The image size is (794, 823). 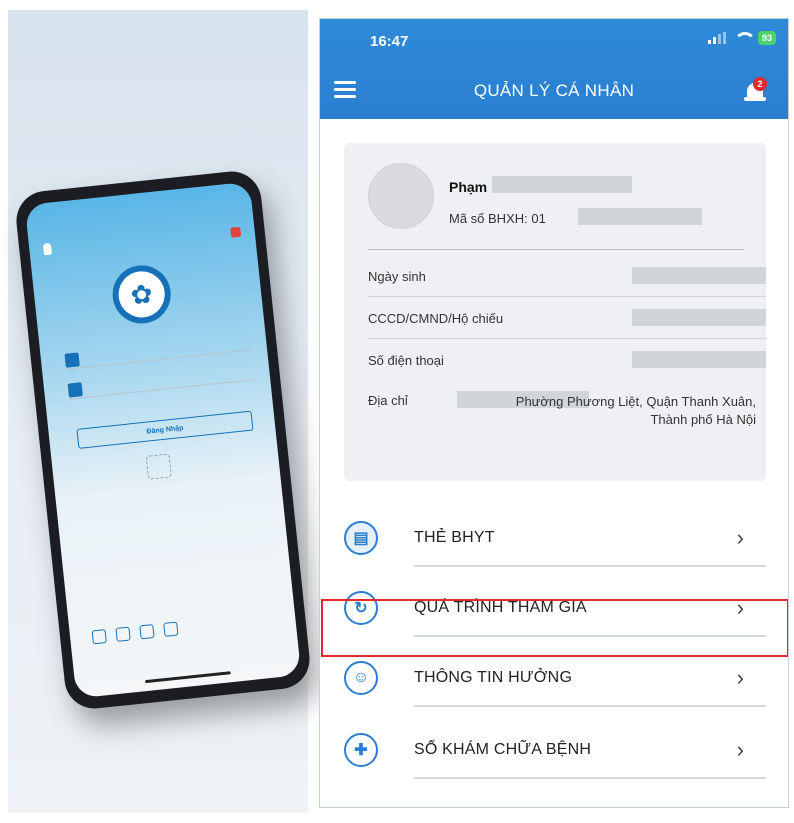 I want to click on app-header: 16:47 93 QUẢN LÝ CÁ NHÂN 2, so click(x=554, y=69).